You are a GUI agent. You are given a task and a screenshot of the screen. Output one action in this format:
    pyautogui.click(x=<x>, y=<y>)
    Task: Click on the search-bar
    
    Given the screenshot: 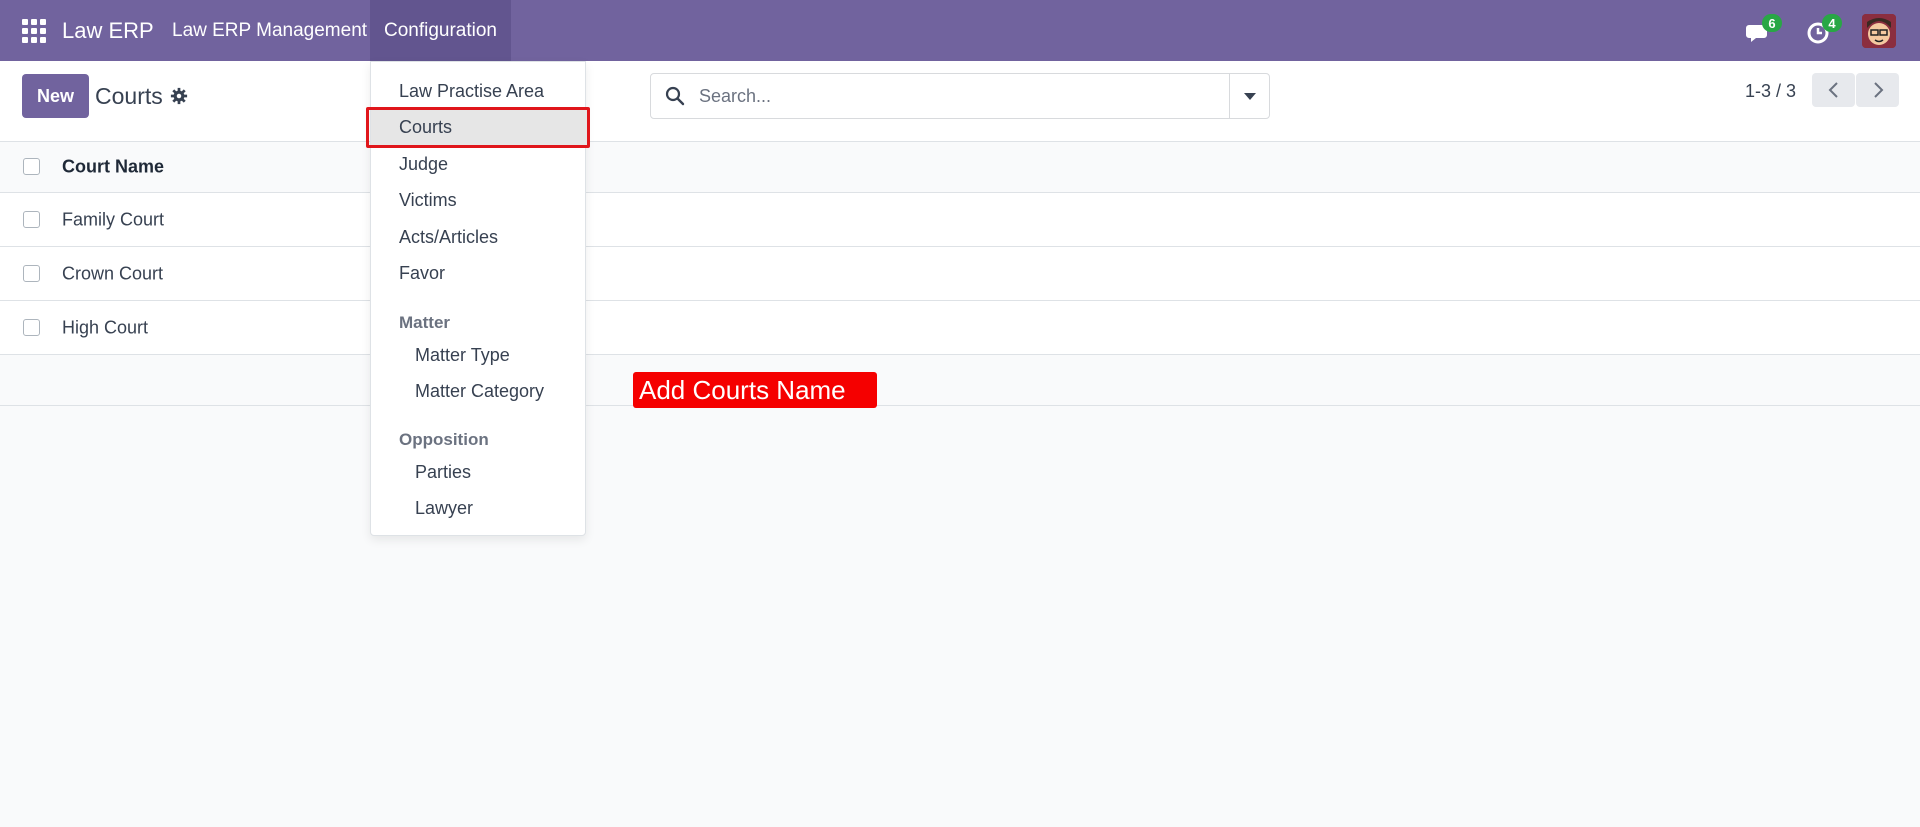 What is the action you would take?
    pyautogui.click(x=960, y=96)
    